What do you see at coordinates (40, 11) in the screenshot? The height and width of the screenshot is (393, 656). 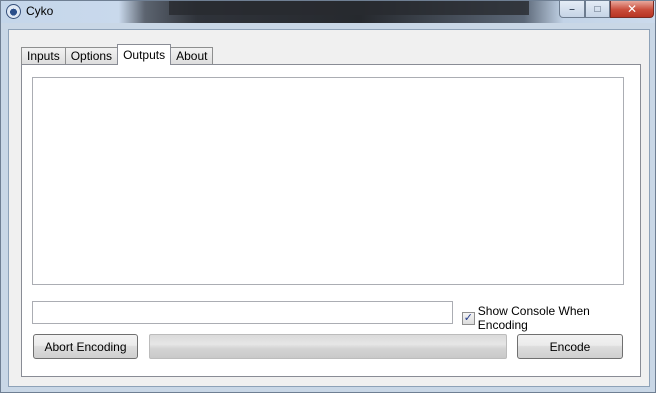 I see `window-title: Cyko` at bounding box center [40, 11].